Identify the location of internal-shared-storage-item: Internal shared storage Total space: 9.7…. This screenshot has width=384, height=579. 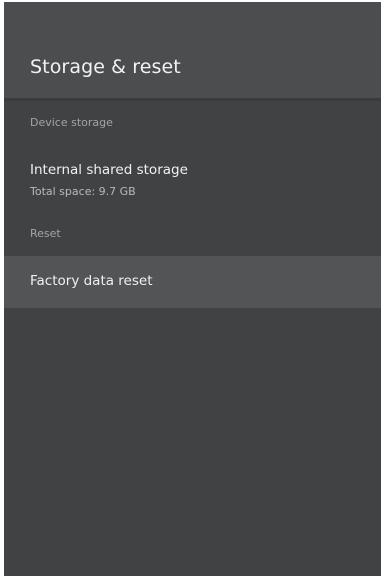
(192, 179).